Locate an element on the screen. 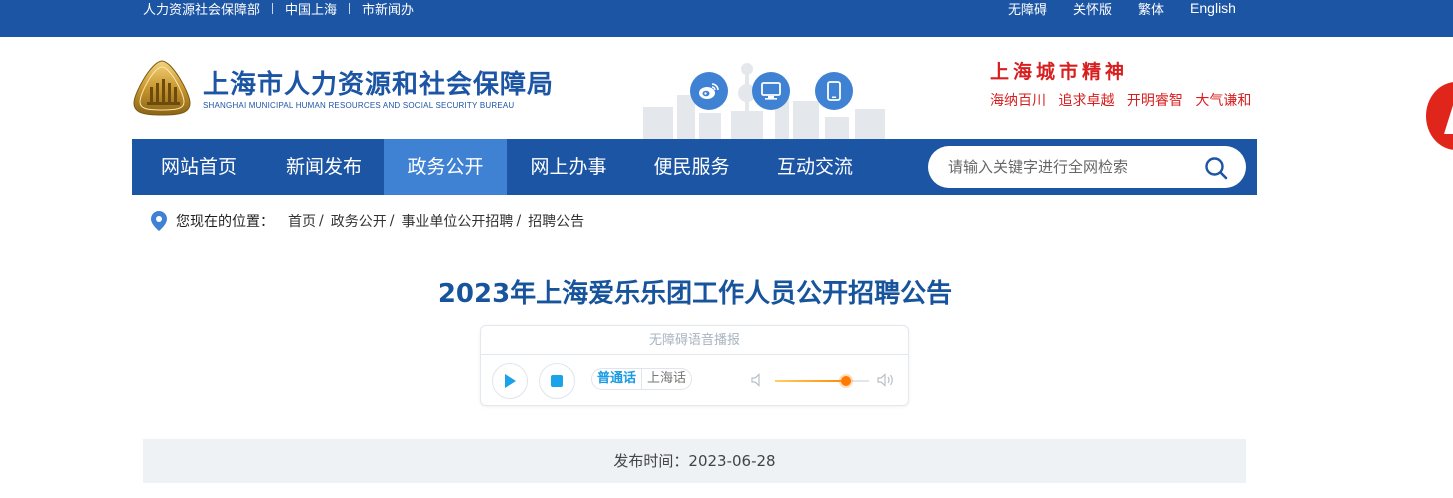  link-care-version: 关怀版 is located at coordinates (1092, 9).